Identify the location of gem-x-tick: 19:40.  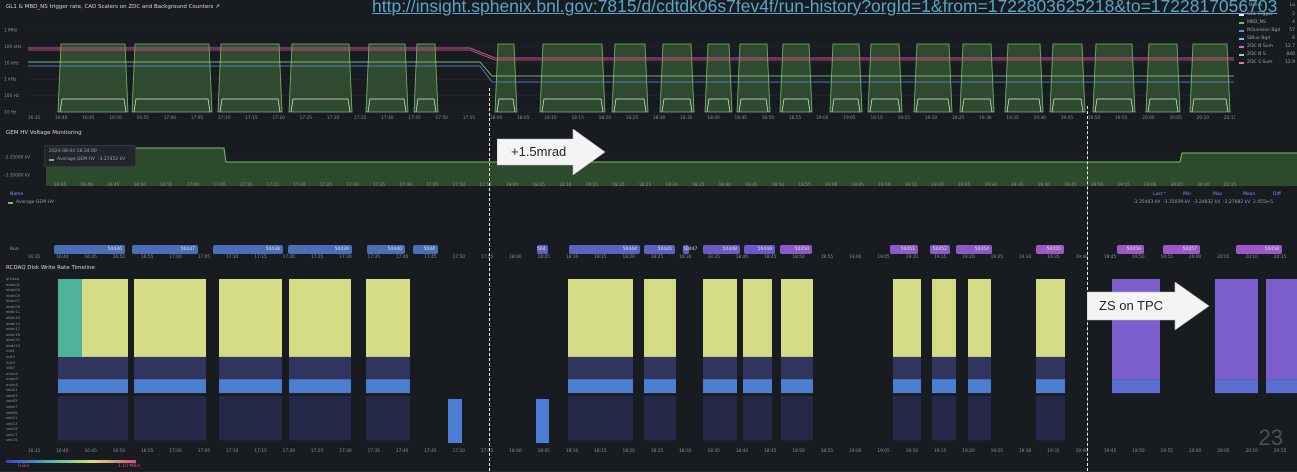
(1044, 185).